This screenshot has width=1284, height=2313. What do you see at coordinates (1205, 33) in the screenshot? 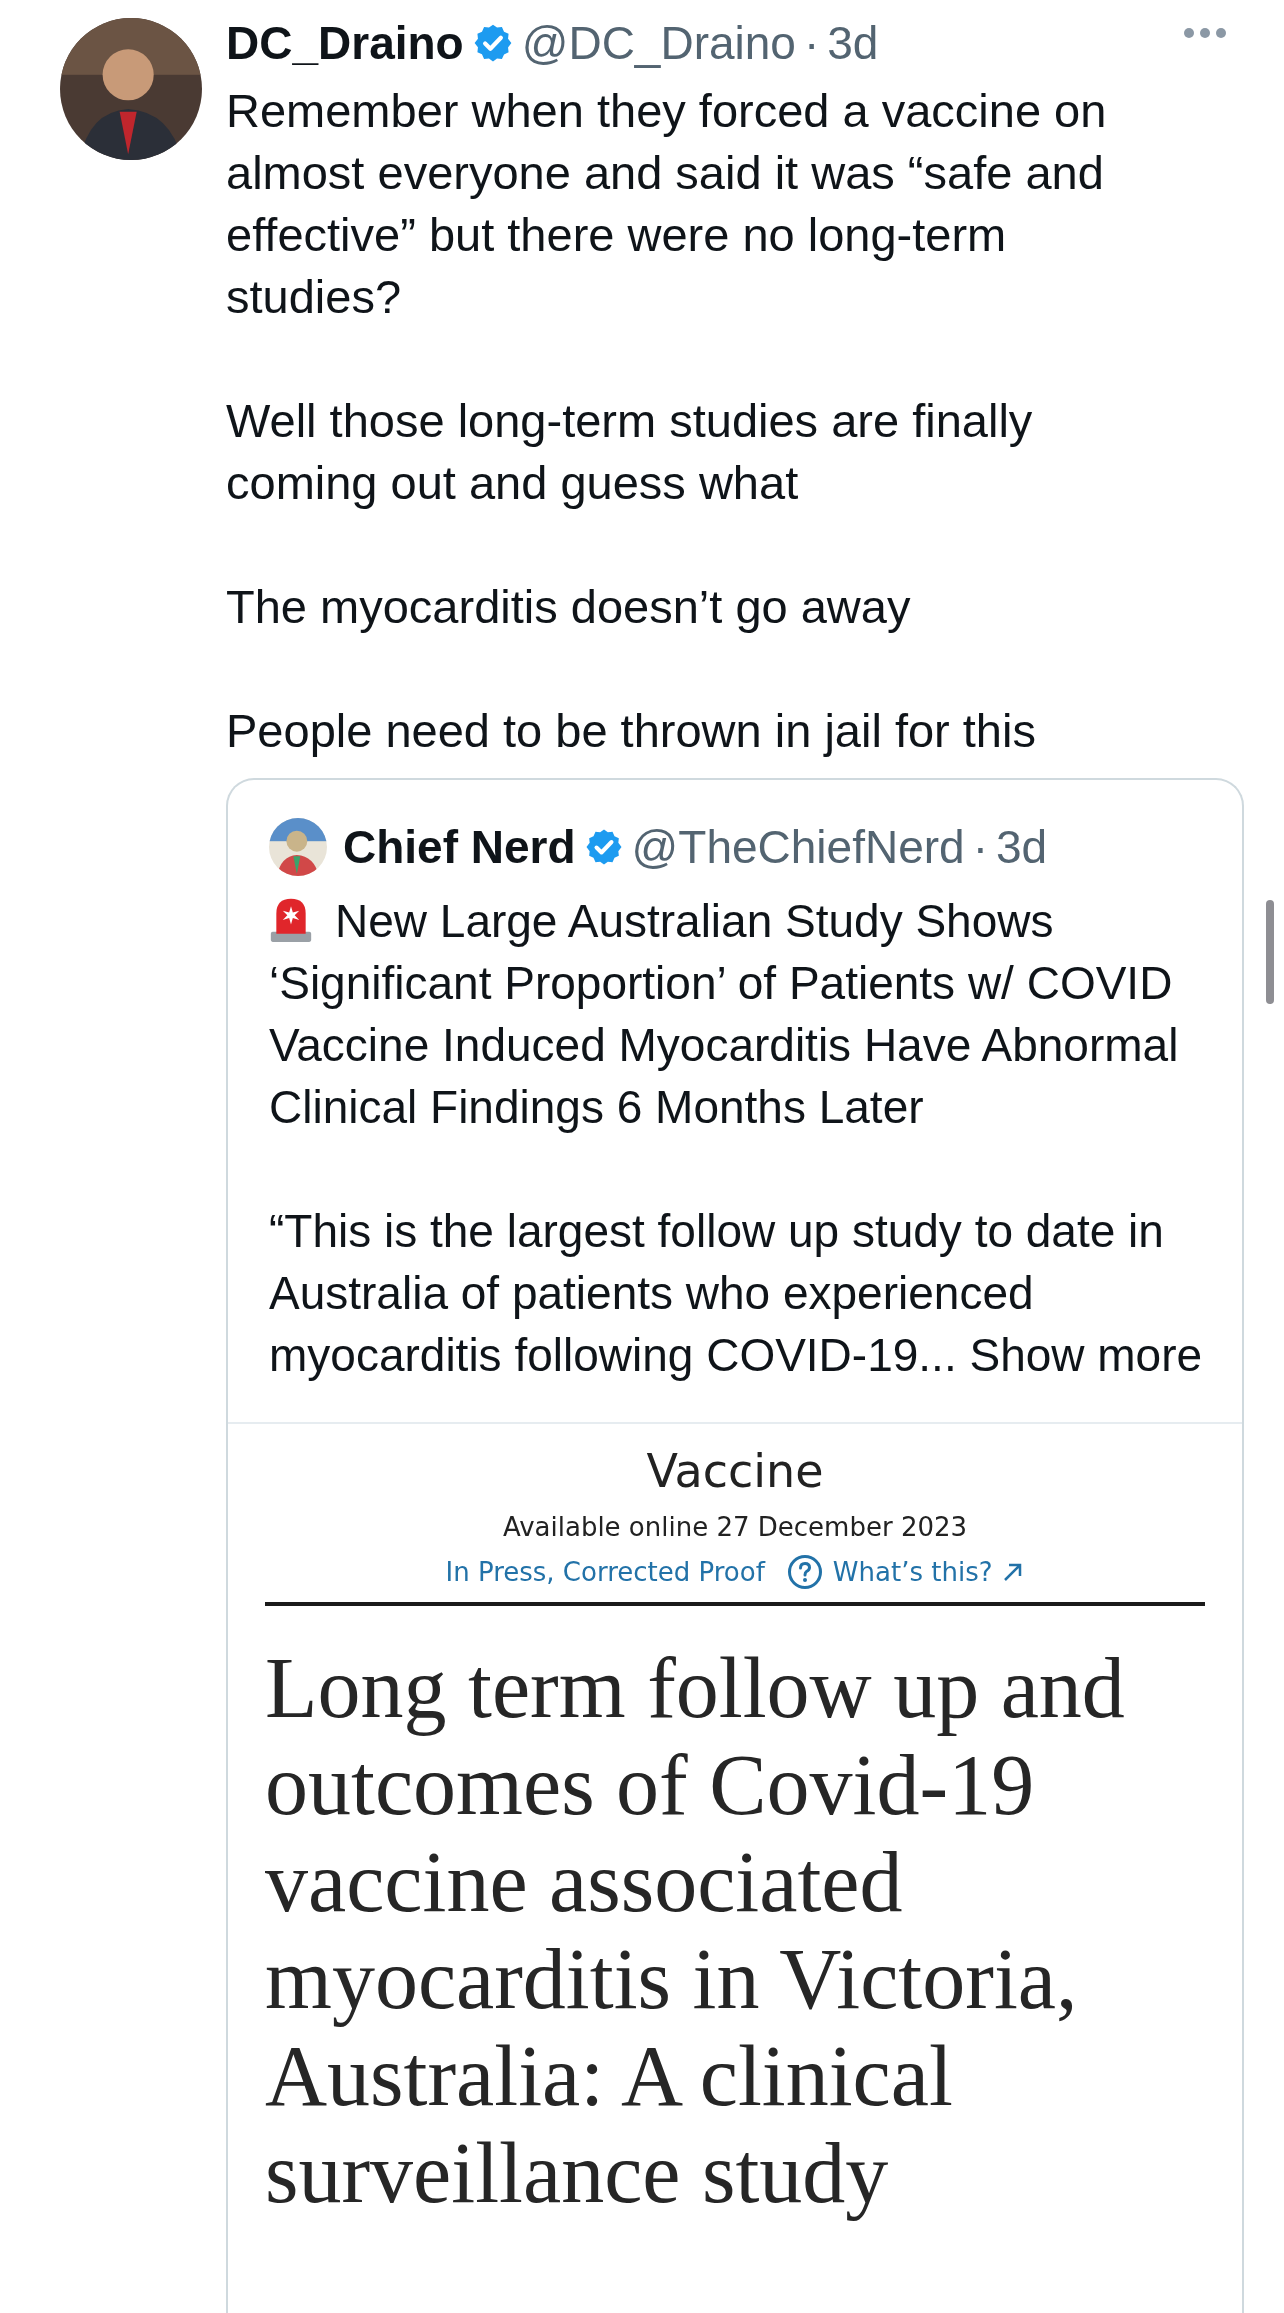
I see `more-options-icon` at bounding box center [1205, 33].